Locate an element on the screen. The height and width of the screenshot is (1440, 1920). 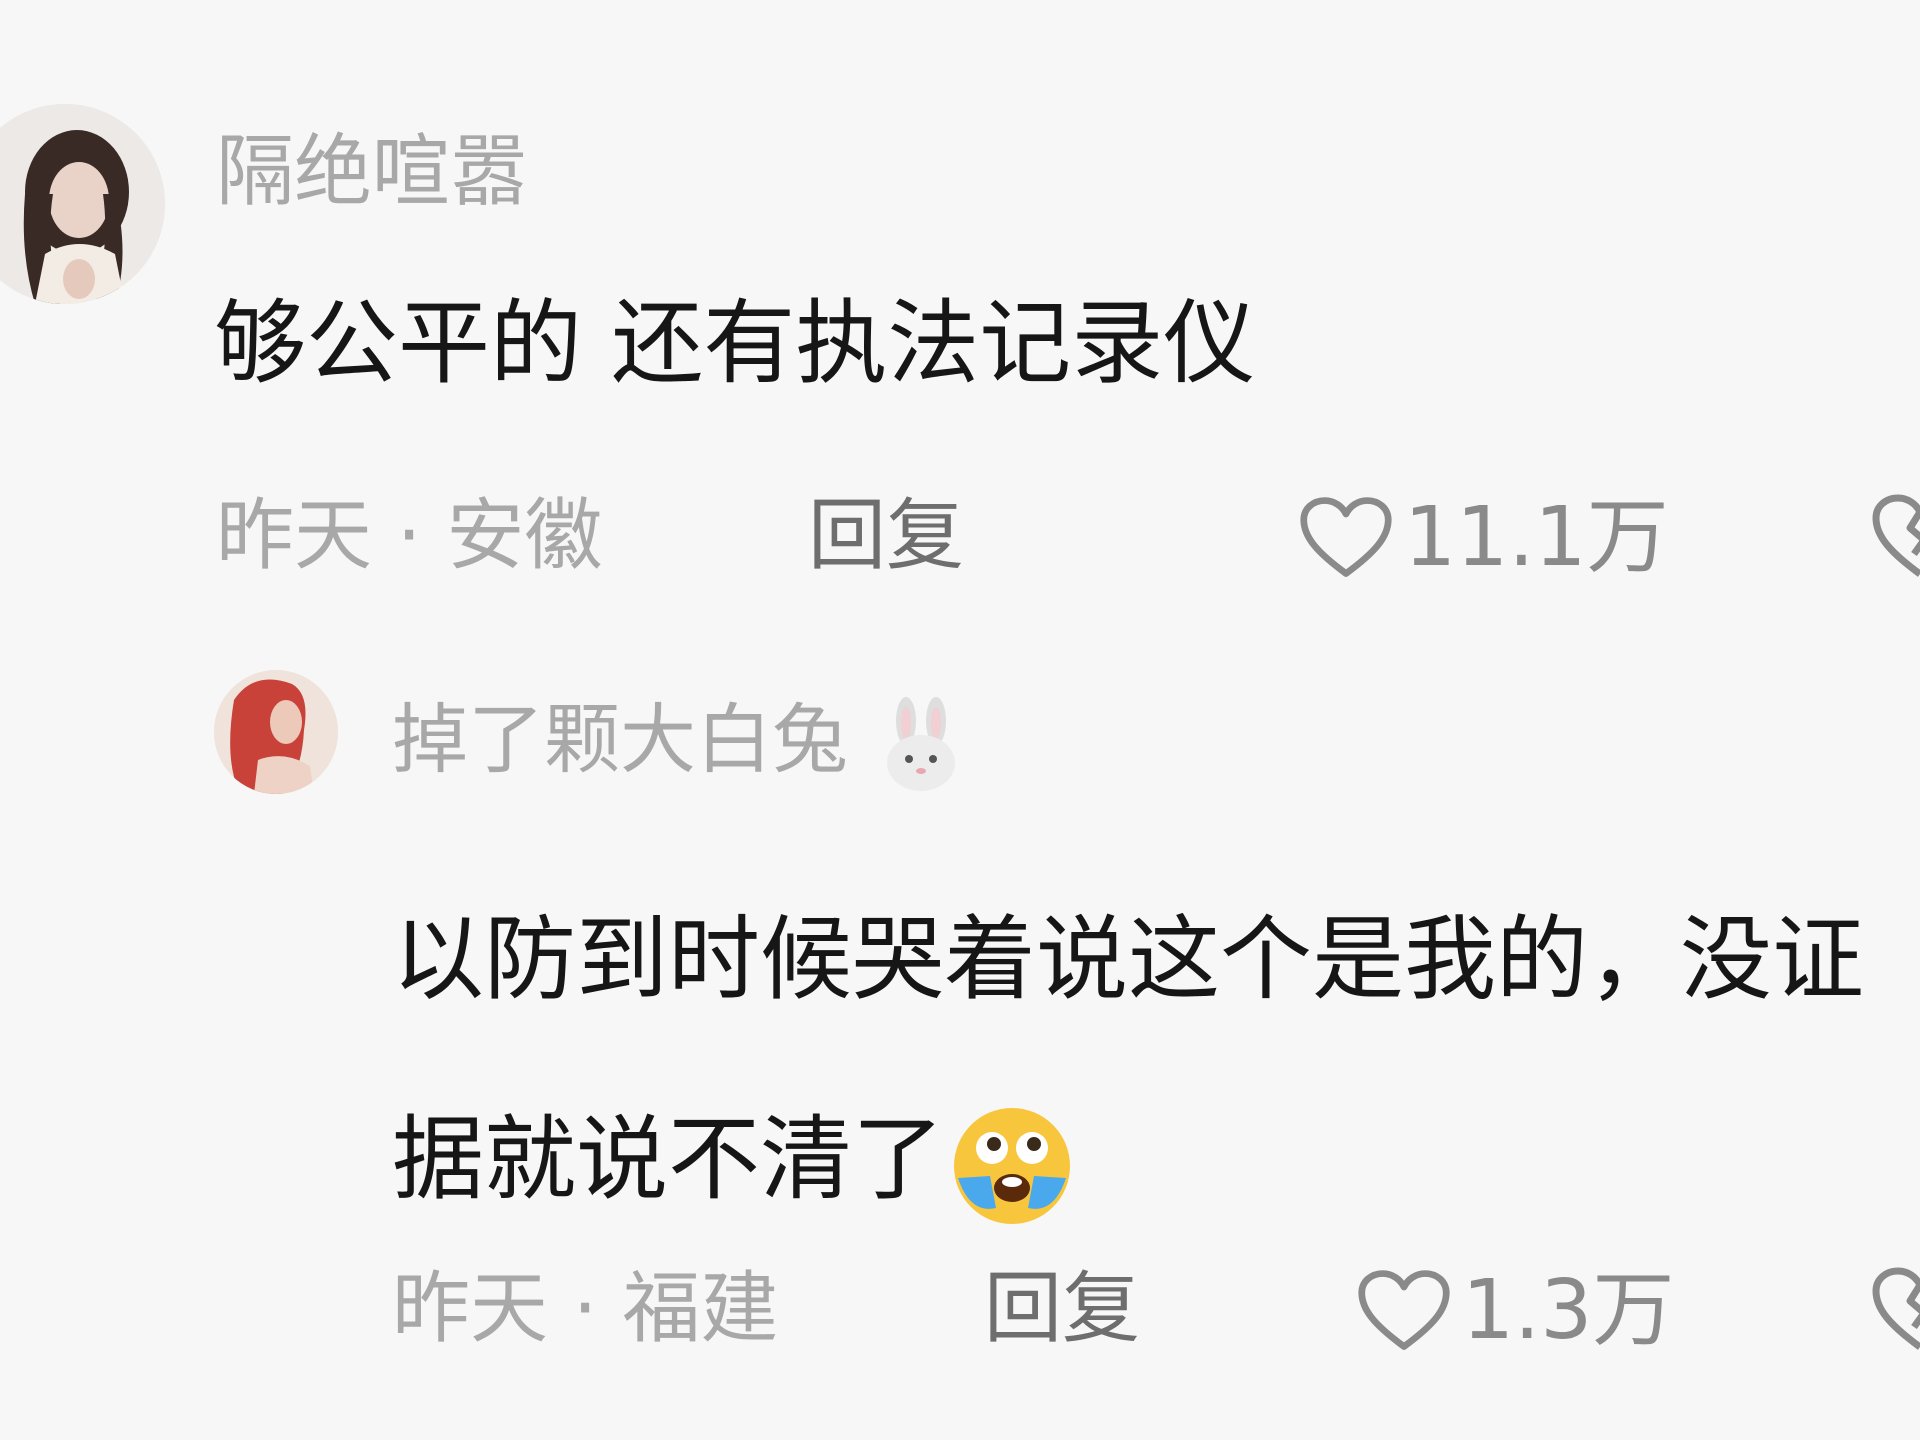
like-count: 11.1万 is located at coordinates (1536, 537).